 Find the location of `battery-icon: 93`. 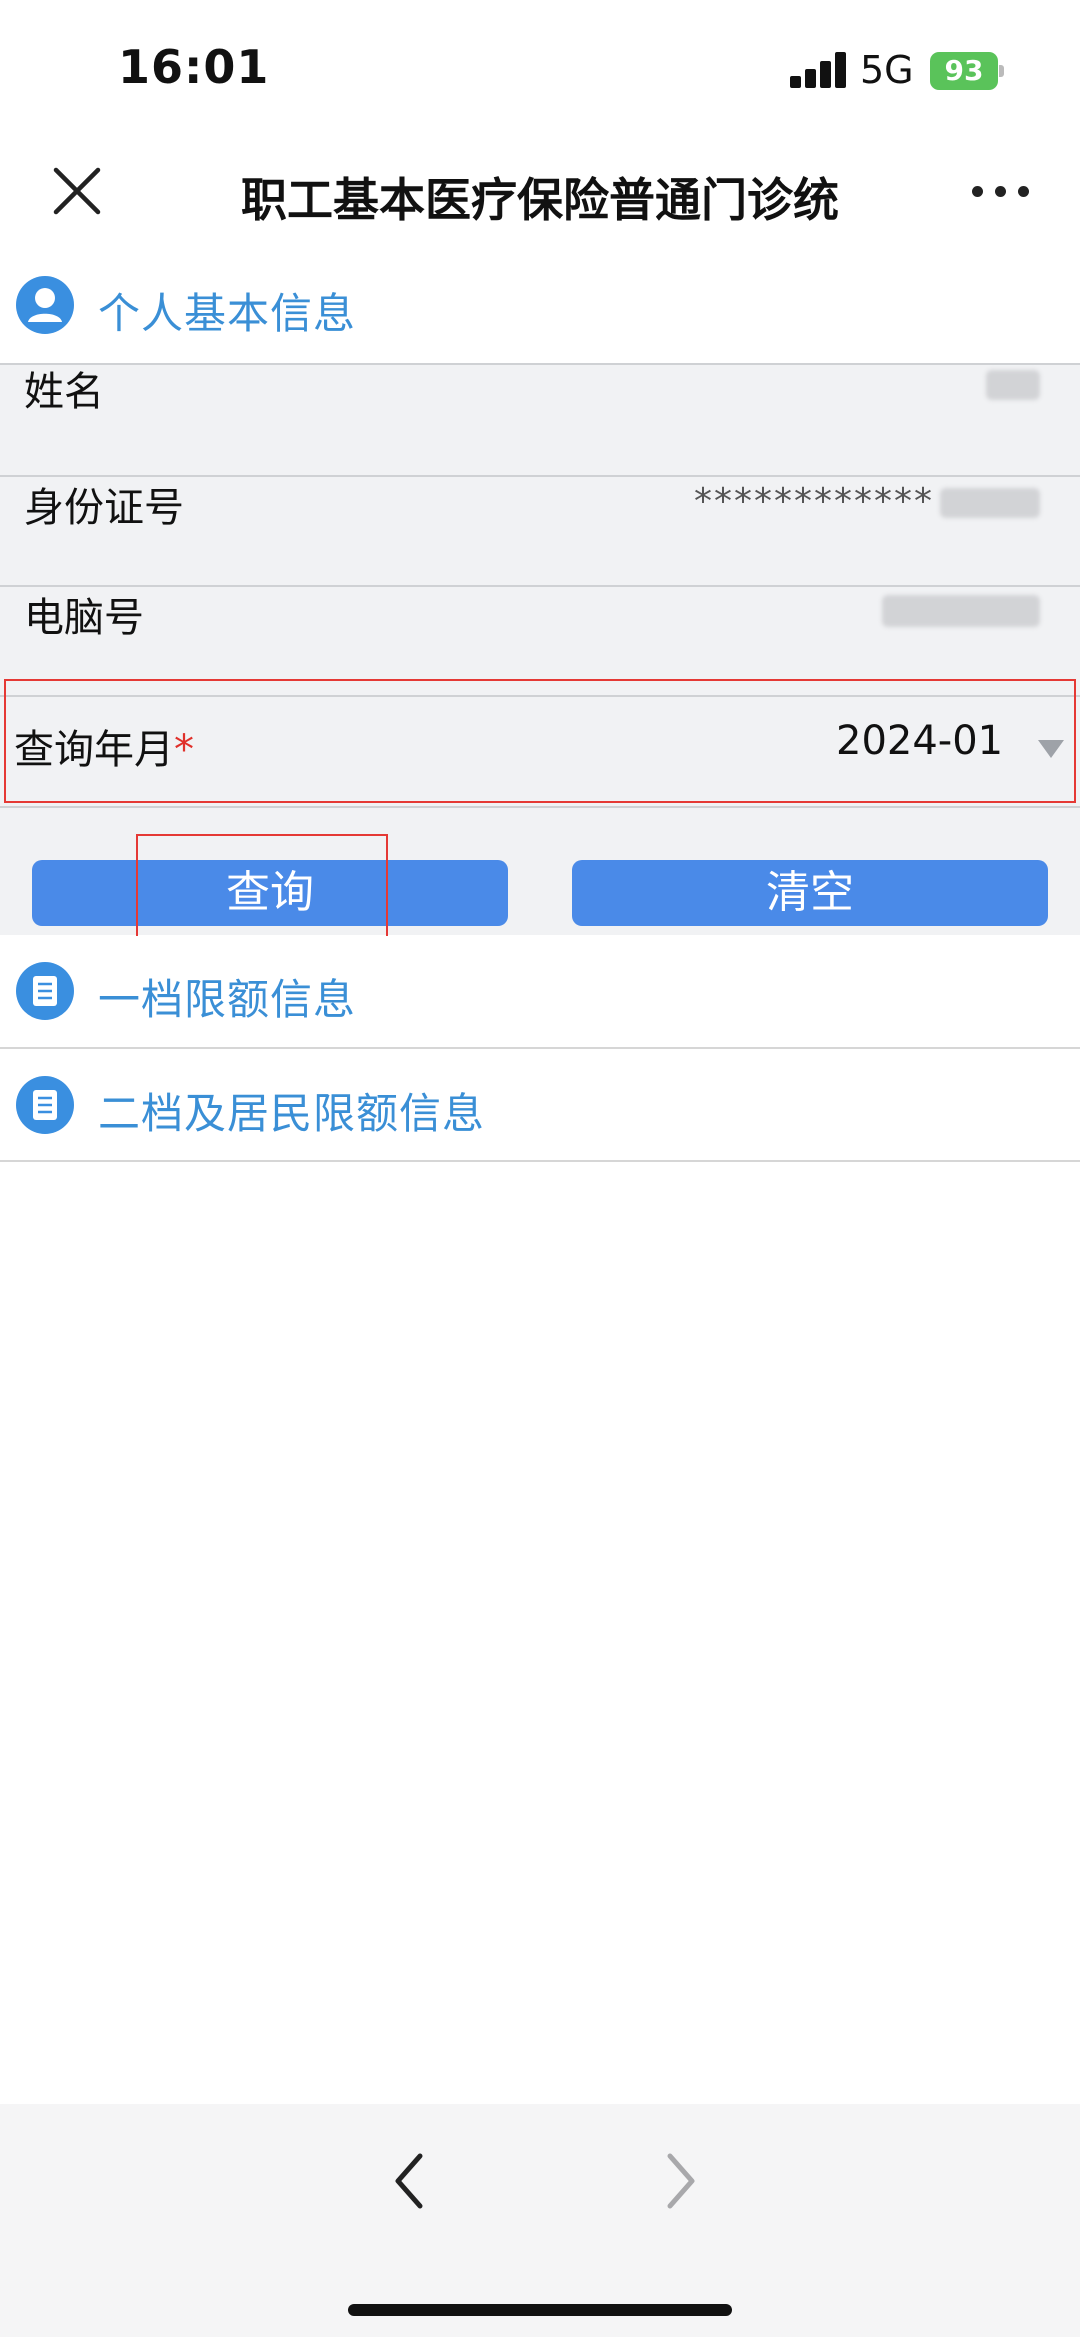

battery-icon: 93 is located at coordinates (967, 71).